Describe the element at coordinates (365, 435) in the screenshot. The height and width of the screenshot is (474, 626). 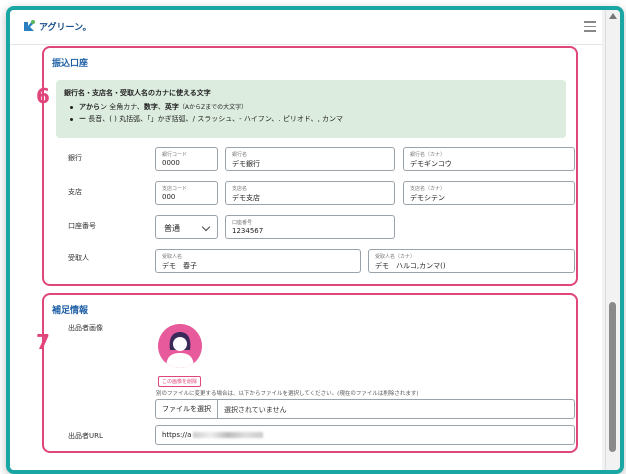
I see `seller-url-input: https://a` at that location.